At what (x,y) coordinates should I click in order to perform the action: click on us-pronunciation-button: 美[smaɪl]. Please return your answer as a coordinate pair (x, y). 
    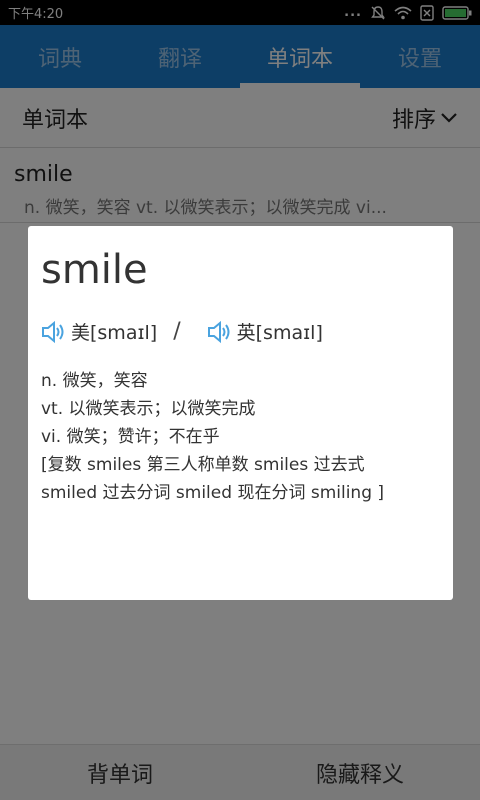
    Looking at the image, I should click on (99, 331).